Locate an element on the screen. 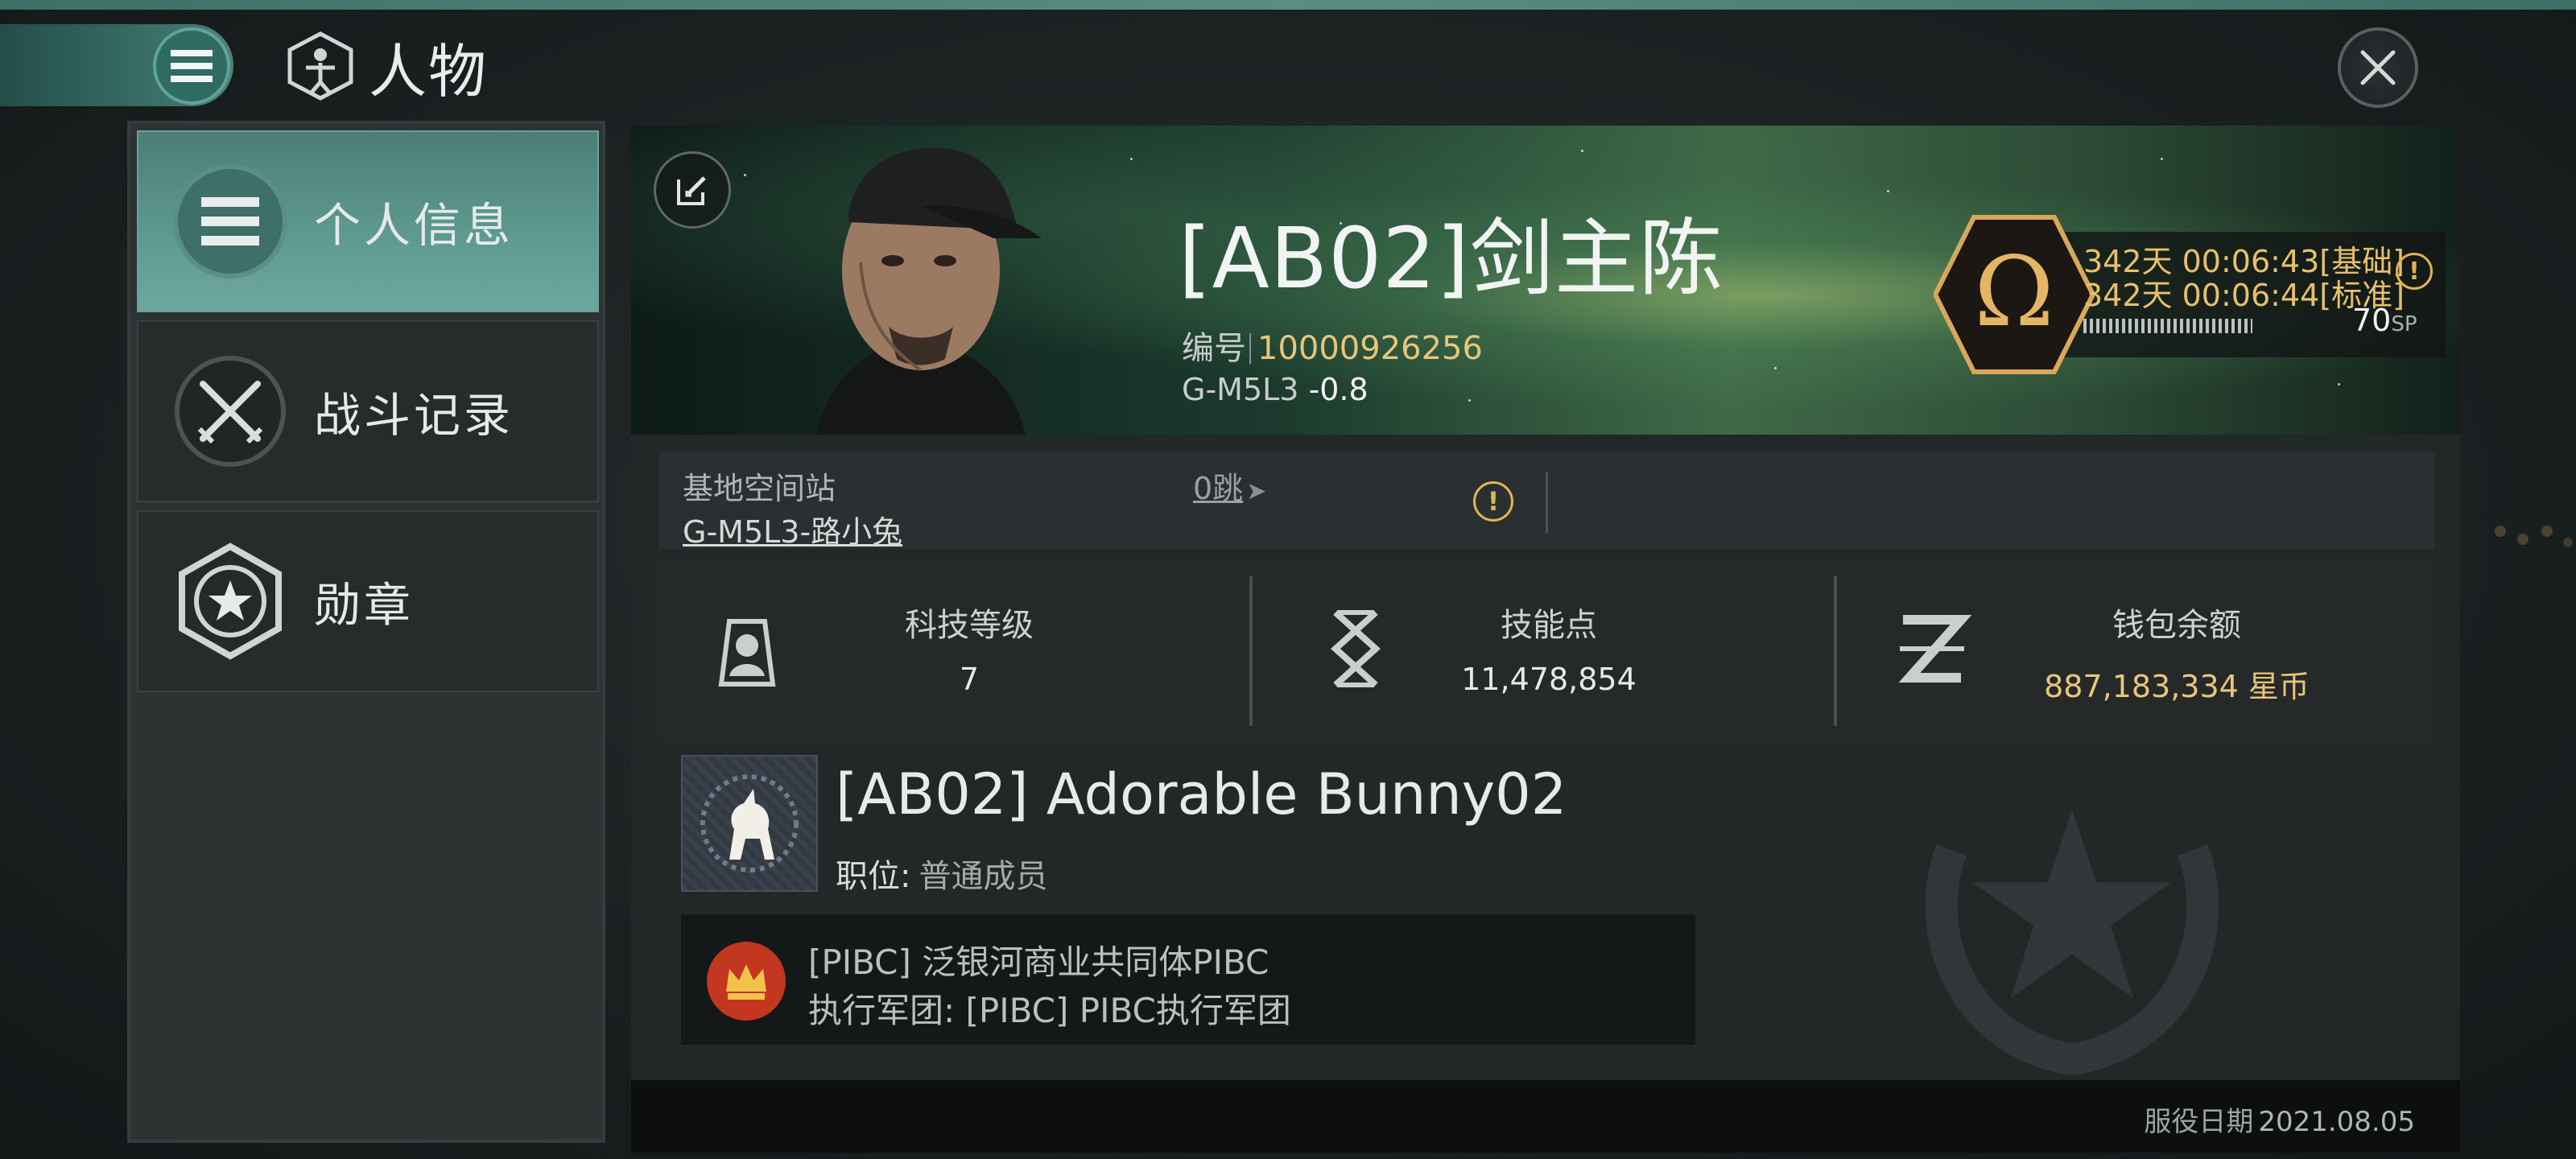 This screenshot has width=2576, height=1159. corporation-role: 职位: 普通成员 is located at coordinates (941, 873).